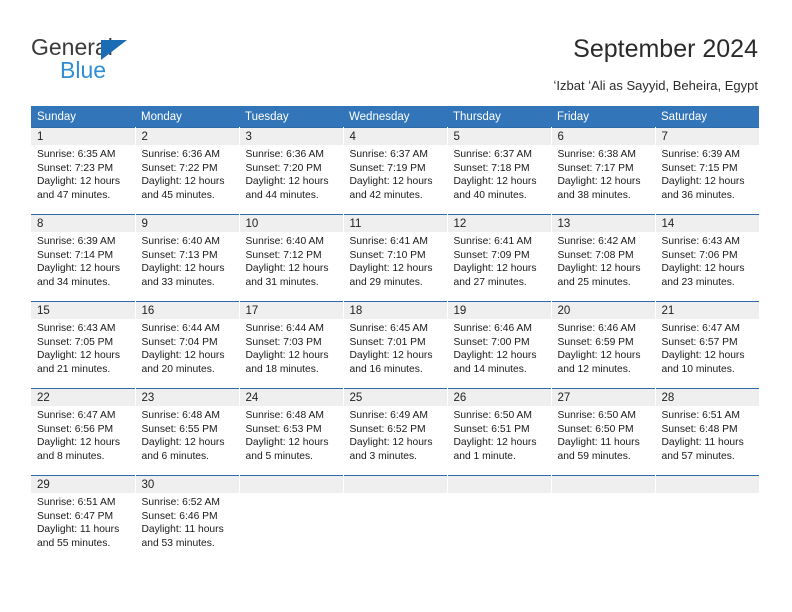  What do you see at coordinates (71, 456) in the screenshot?
I see `daylight-text-line2: and 8 minutes.` at bounding box center [71, 456].